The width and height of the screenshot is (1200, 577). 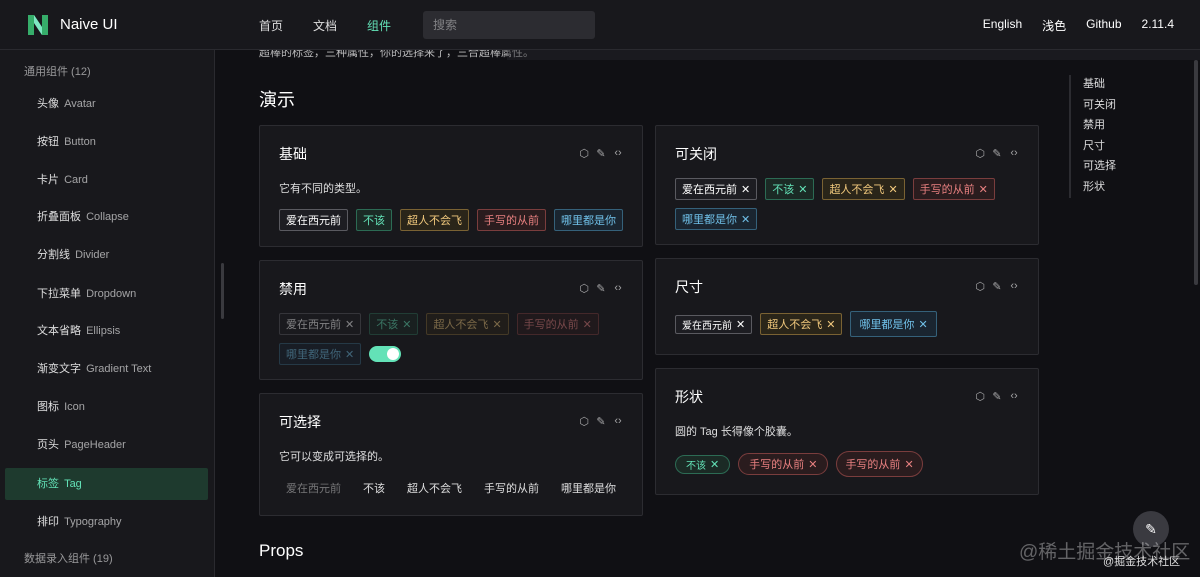 What do you see at coordinates (106, 180) in the screenshot?
I see `sidebar-item-card: 卡片 Card` at bounding box center [106, 180].